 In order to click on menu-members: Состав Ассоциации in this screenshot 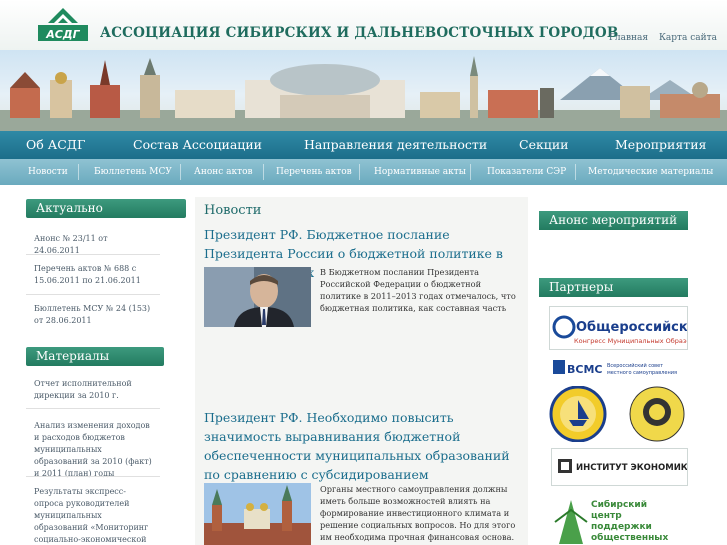, I will do `click(197, 145)`.